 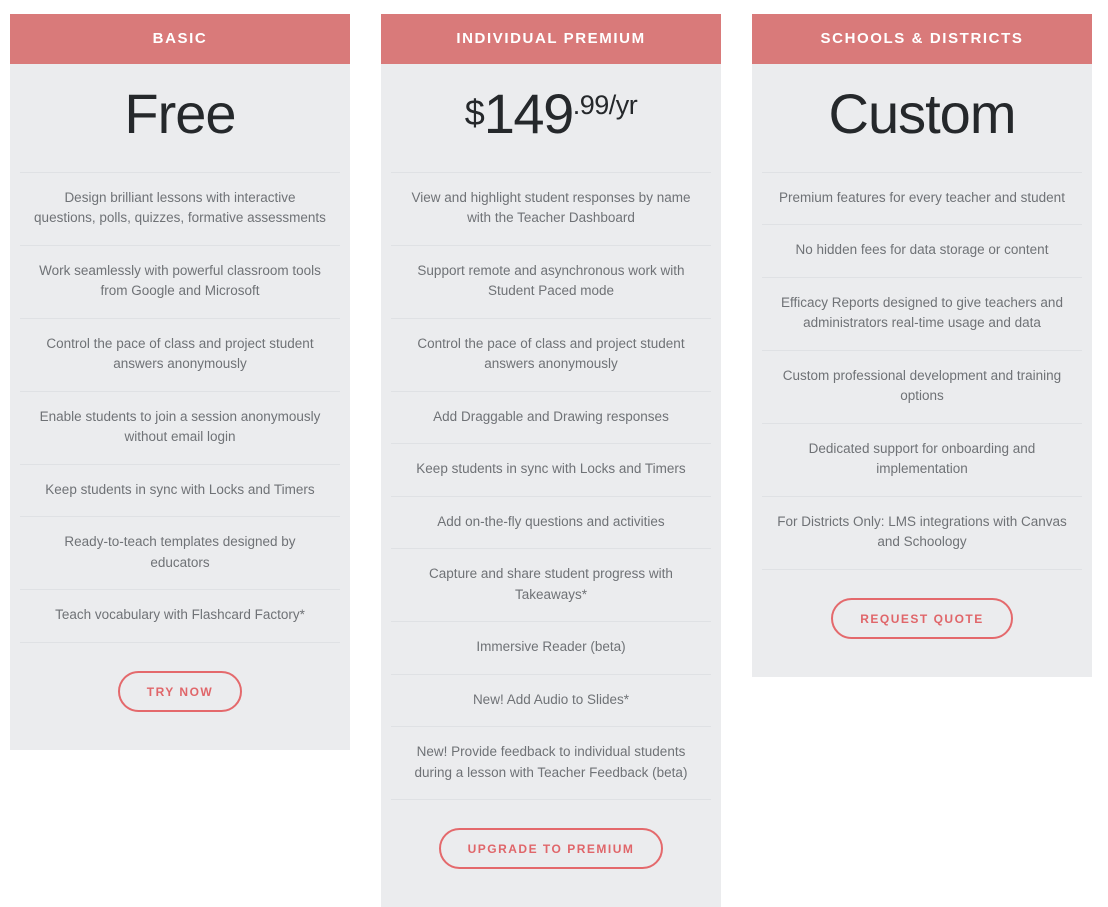 I want to click on plan-price-basic: Free, so click(x=180, y=118).